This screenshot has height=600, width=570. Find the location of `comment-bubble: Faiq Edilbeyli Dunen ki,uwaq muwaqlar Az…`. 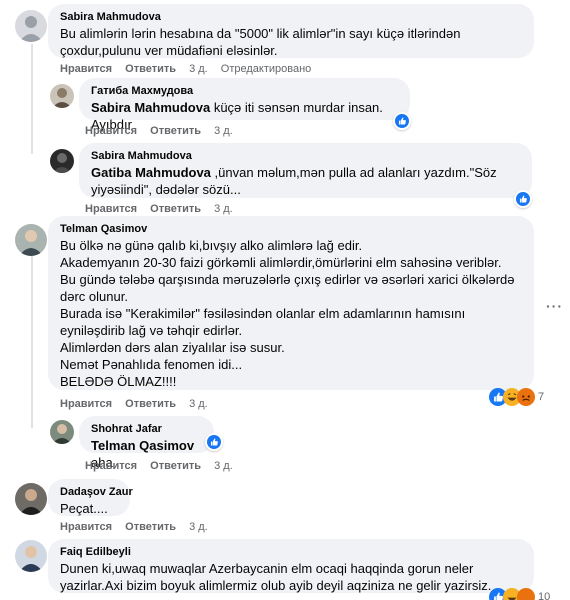

comment-bubble: Faiq Edilbeyli Dunen ki,uwaq muwaqlar Az… is located at coordinates (291, 566).